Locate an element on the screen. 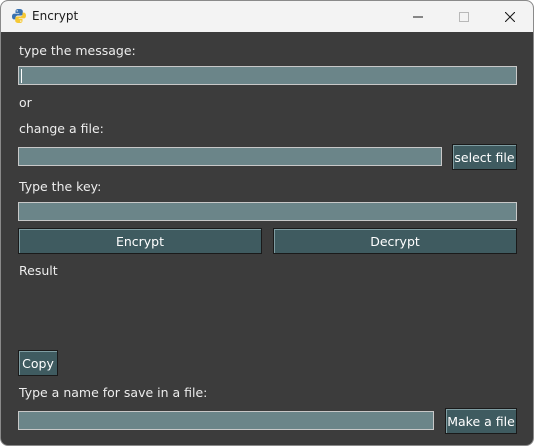 Image resolution: width=534 pixels, height=446 pixels. title-bar: Encrypt is located at coordinates (267, 16).